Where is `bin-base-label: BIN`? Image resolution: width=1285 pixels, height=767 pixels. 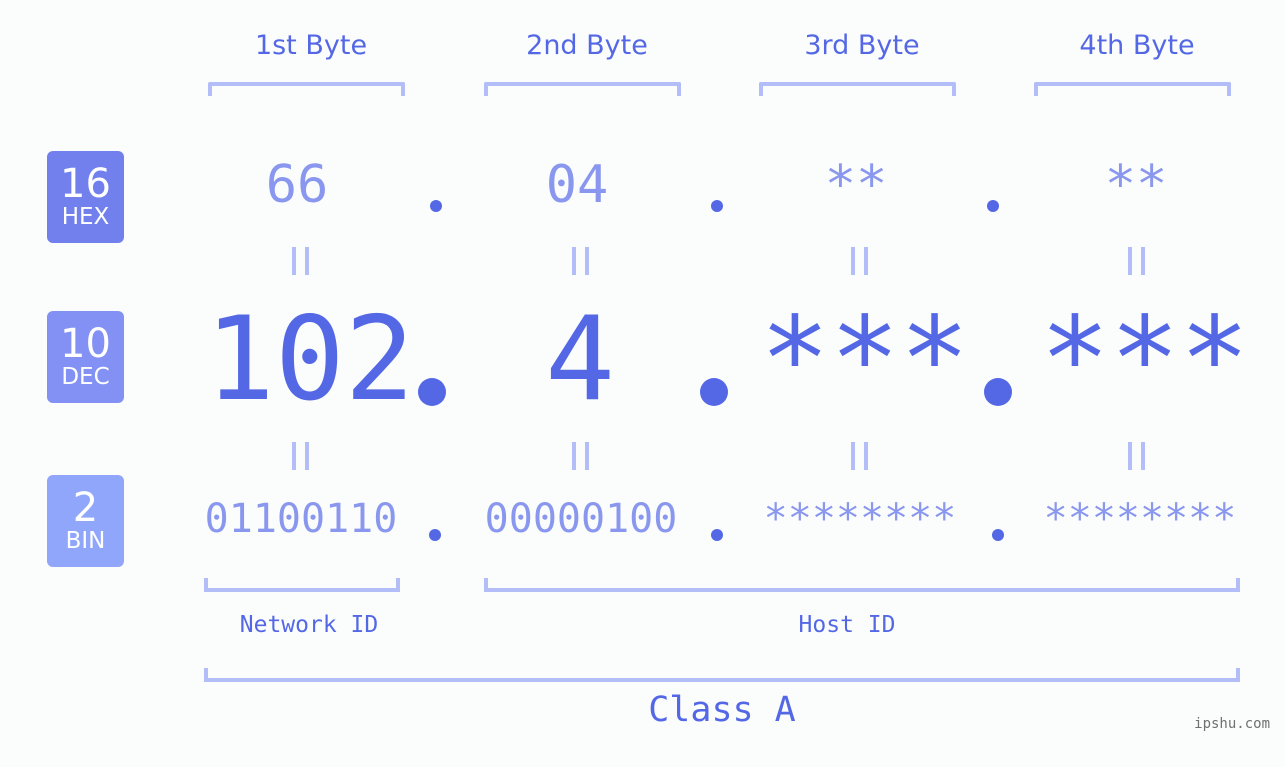
bin-base-label: BIN is located at coordinates (85, 541).